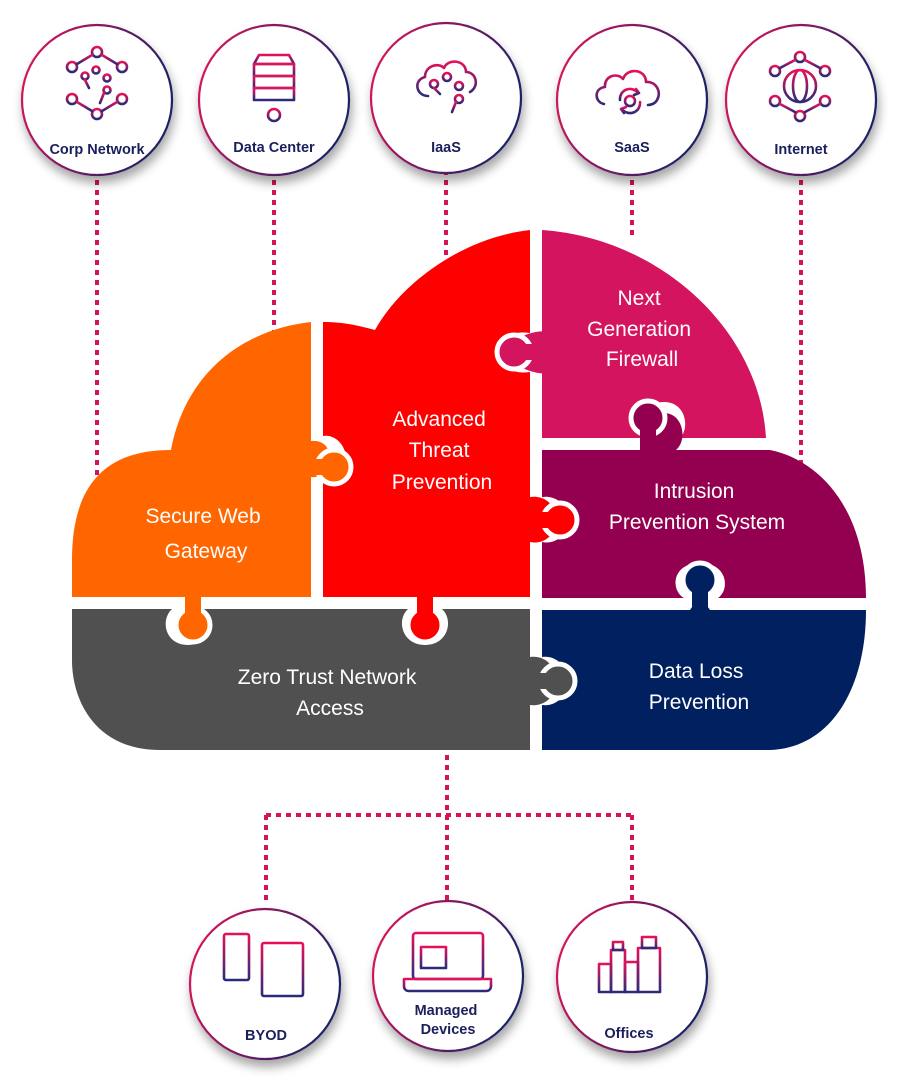  Describe the element at coordinates (97, 150) in the screenshot. I see `node-label: Corp Network` at that location.